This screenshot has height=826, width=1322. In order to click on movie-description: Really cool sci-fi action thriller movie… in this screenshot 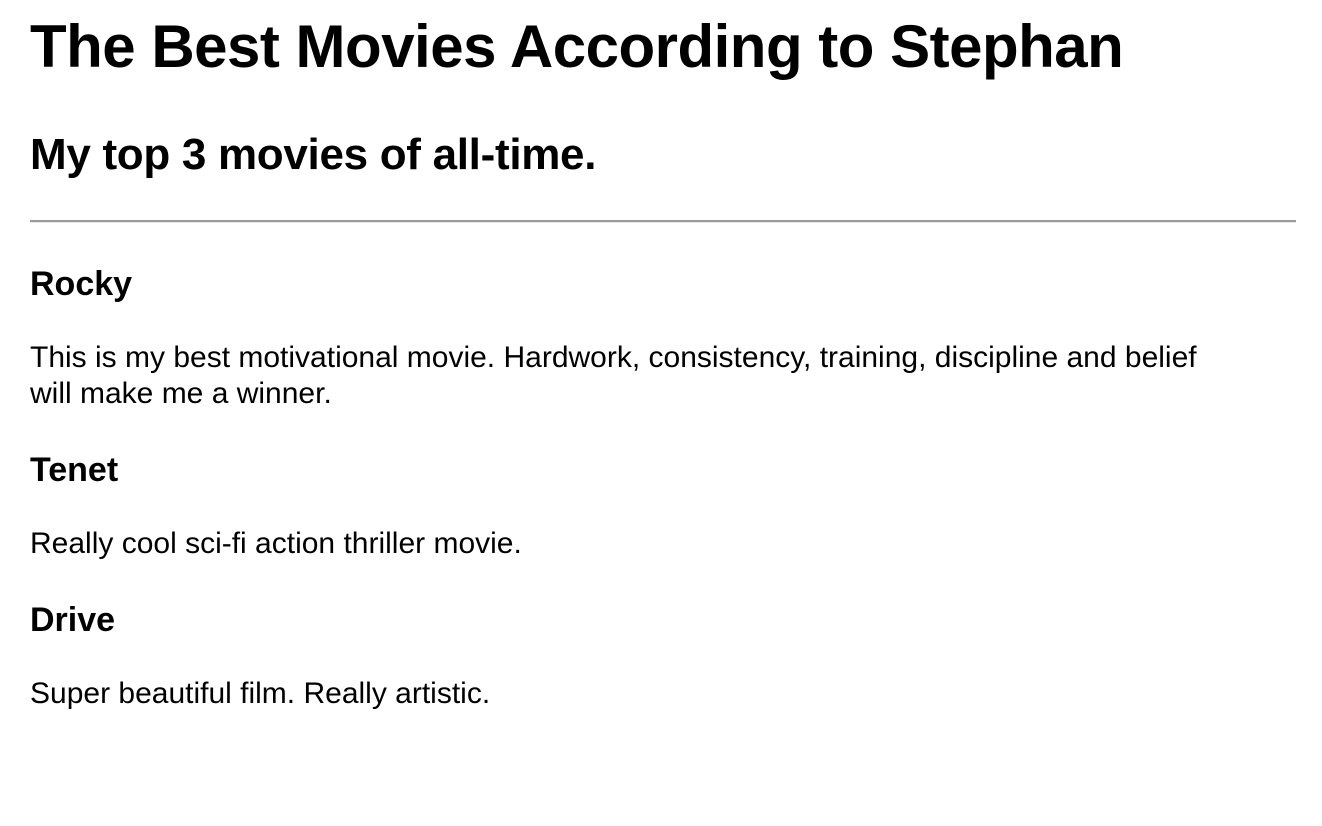, I will do `click(276, 543)`.